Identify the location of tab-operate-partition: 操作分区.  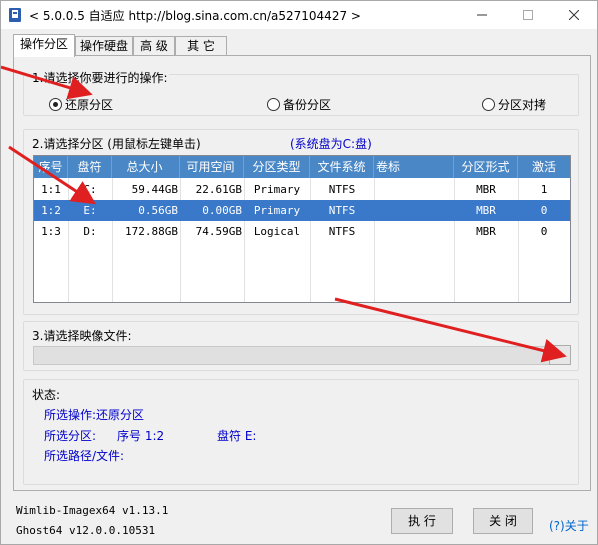
(44, 45).